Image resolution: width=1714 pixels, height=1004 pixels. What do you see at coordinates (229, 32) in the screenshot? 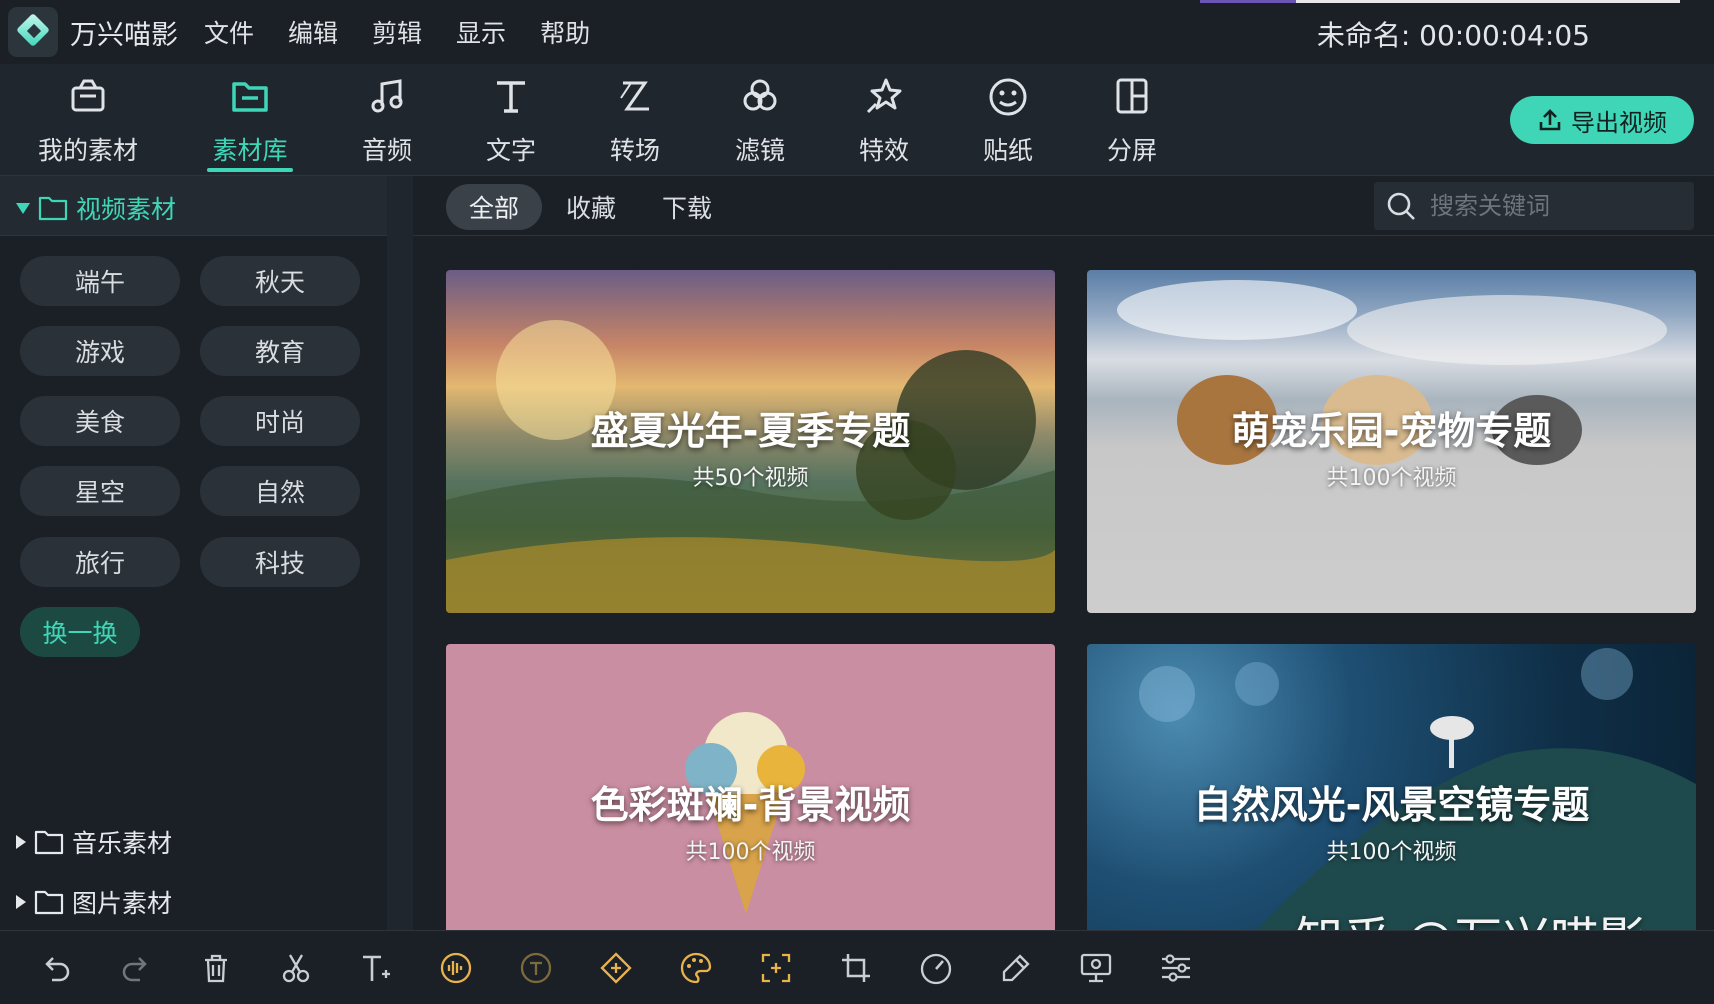
I see `menu-file: 文件` at bounding box center [229, 32].